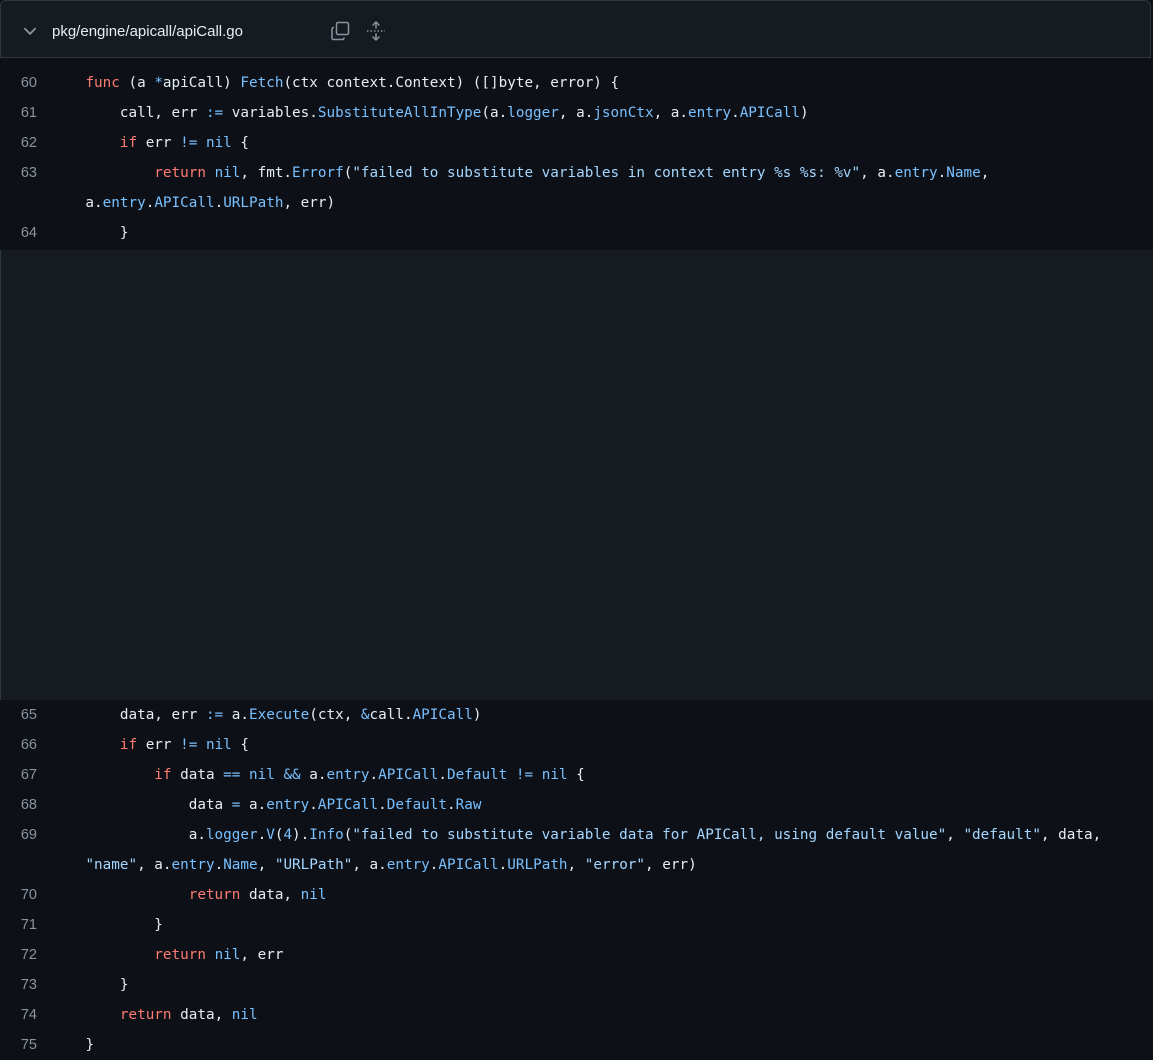 Image resolution: width=1153 pixels, height=1060 pixels. I want to click on expand-icon, so click(376, 31).